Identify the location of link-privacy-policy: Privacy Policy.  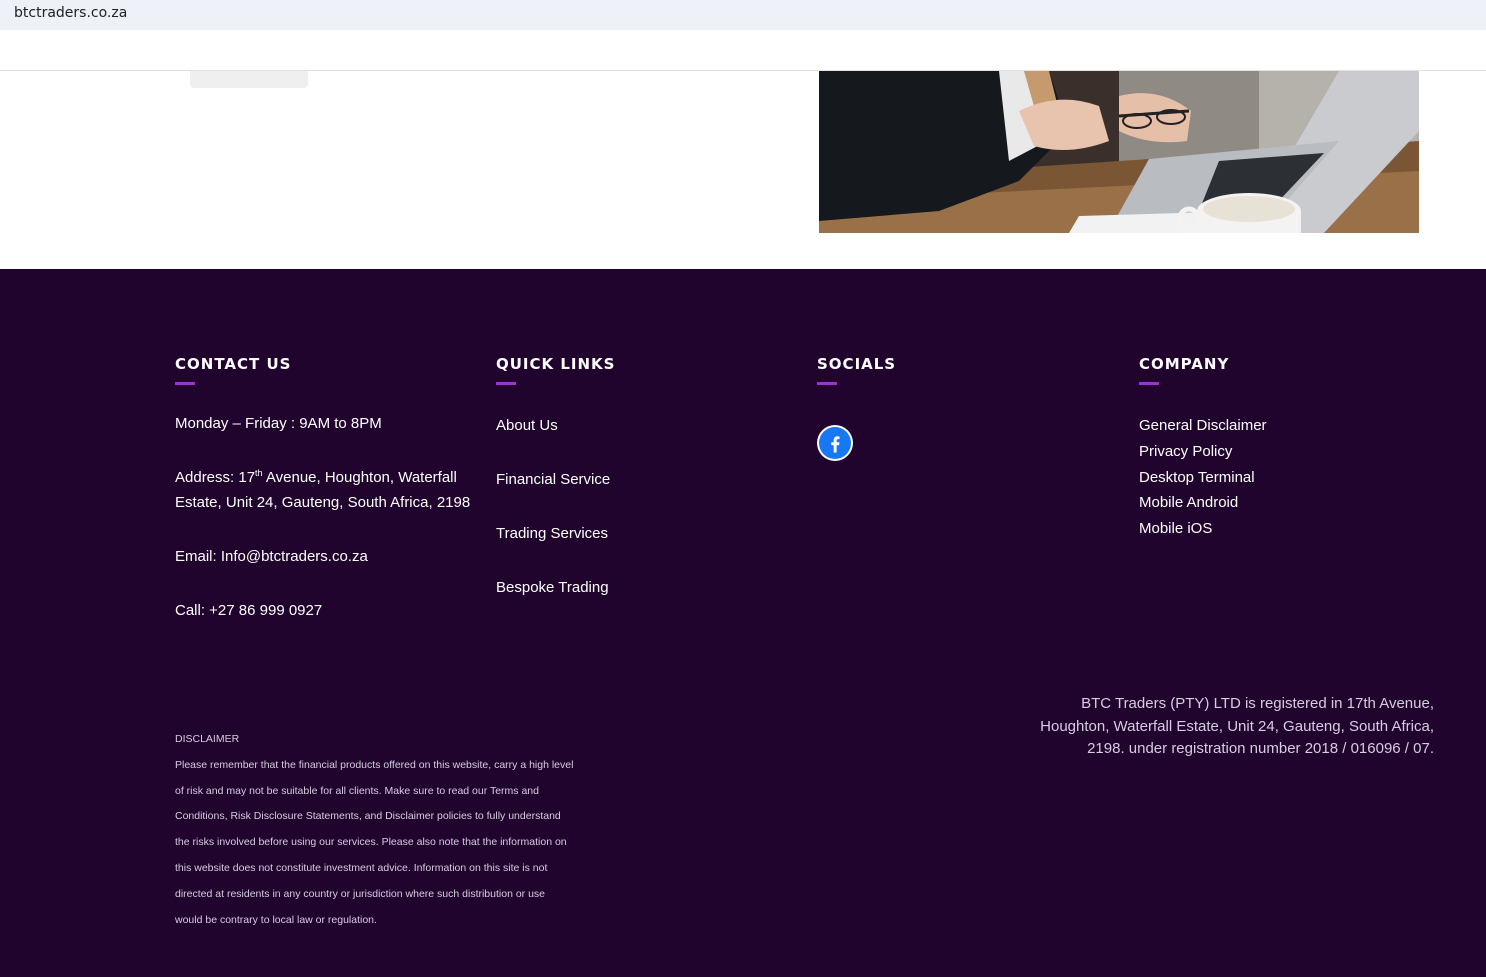
(1203, 454).